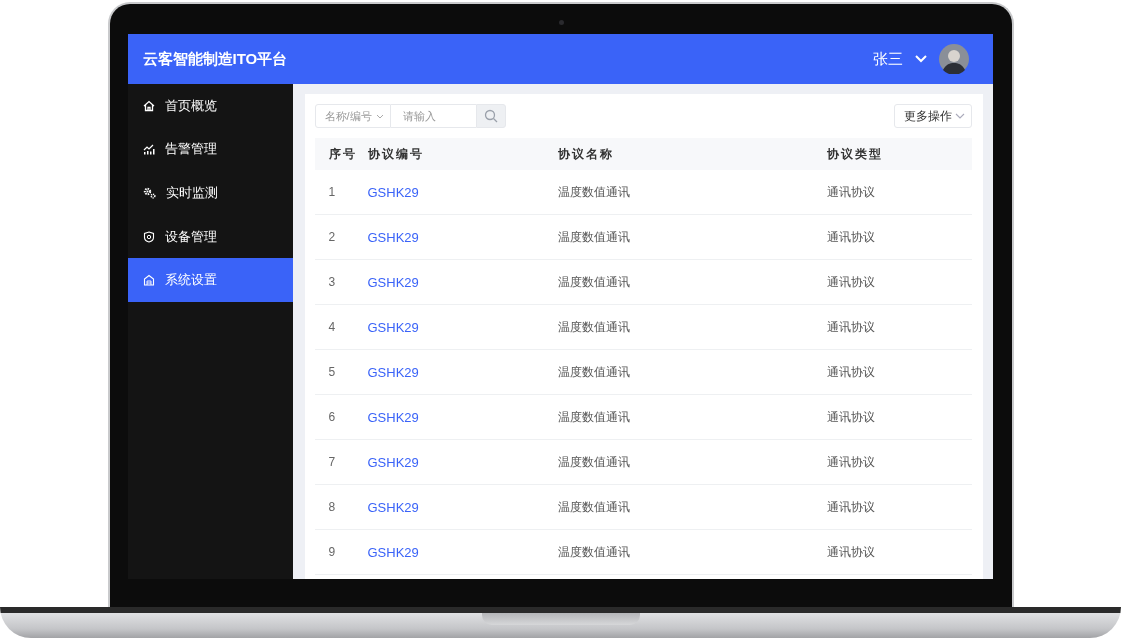 The width and height of the screenshot is (1121, 638). What do you see at coordinates (332, 462) in the screenshot?
I see `table-cell-text: 7` at bounding box center [332, 462].